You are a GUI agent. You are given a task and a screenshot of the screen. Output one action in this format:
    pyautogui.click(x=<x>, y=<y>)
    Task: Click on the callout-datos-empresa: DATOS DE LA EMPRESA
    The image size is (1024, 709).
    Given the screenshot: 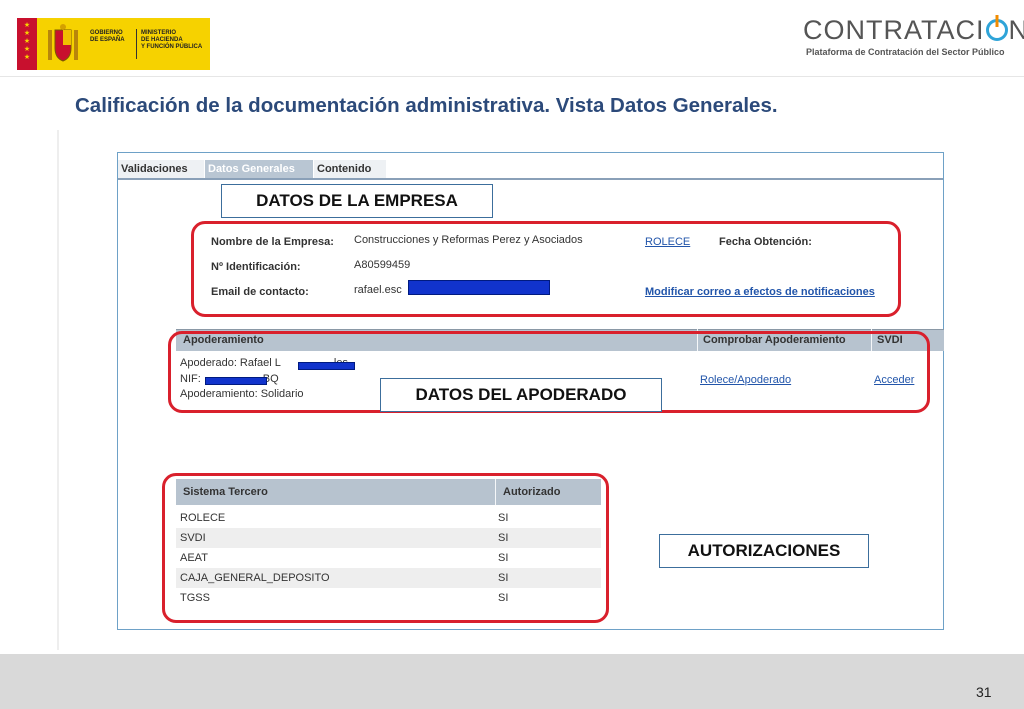 What is the action you would take?
    pyautogui.click(x=357, y=201)
    